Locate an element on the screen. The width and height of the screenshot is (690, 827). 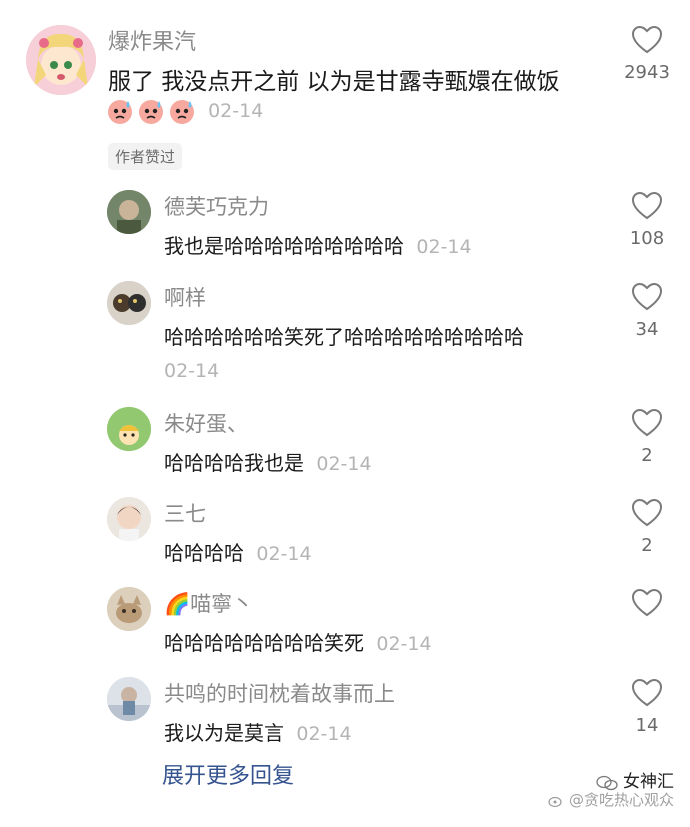
comment-body: 服了 我没点开之前 以为是甘露寺甄嬛在做饭 is located at coordinates (334, 82).